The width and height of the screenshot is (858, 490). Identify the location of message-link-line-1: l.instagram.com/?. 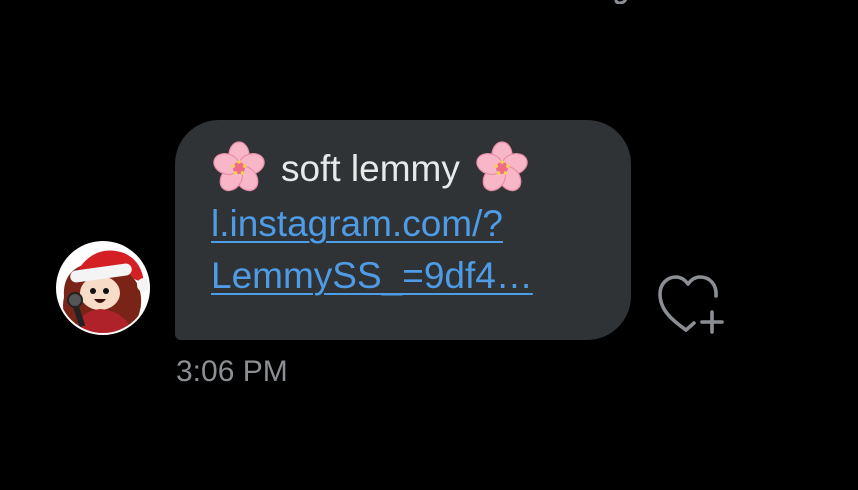
(421, 224).